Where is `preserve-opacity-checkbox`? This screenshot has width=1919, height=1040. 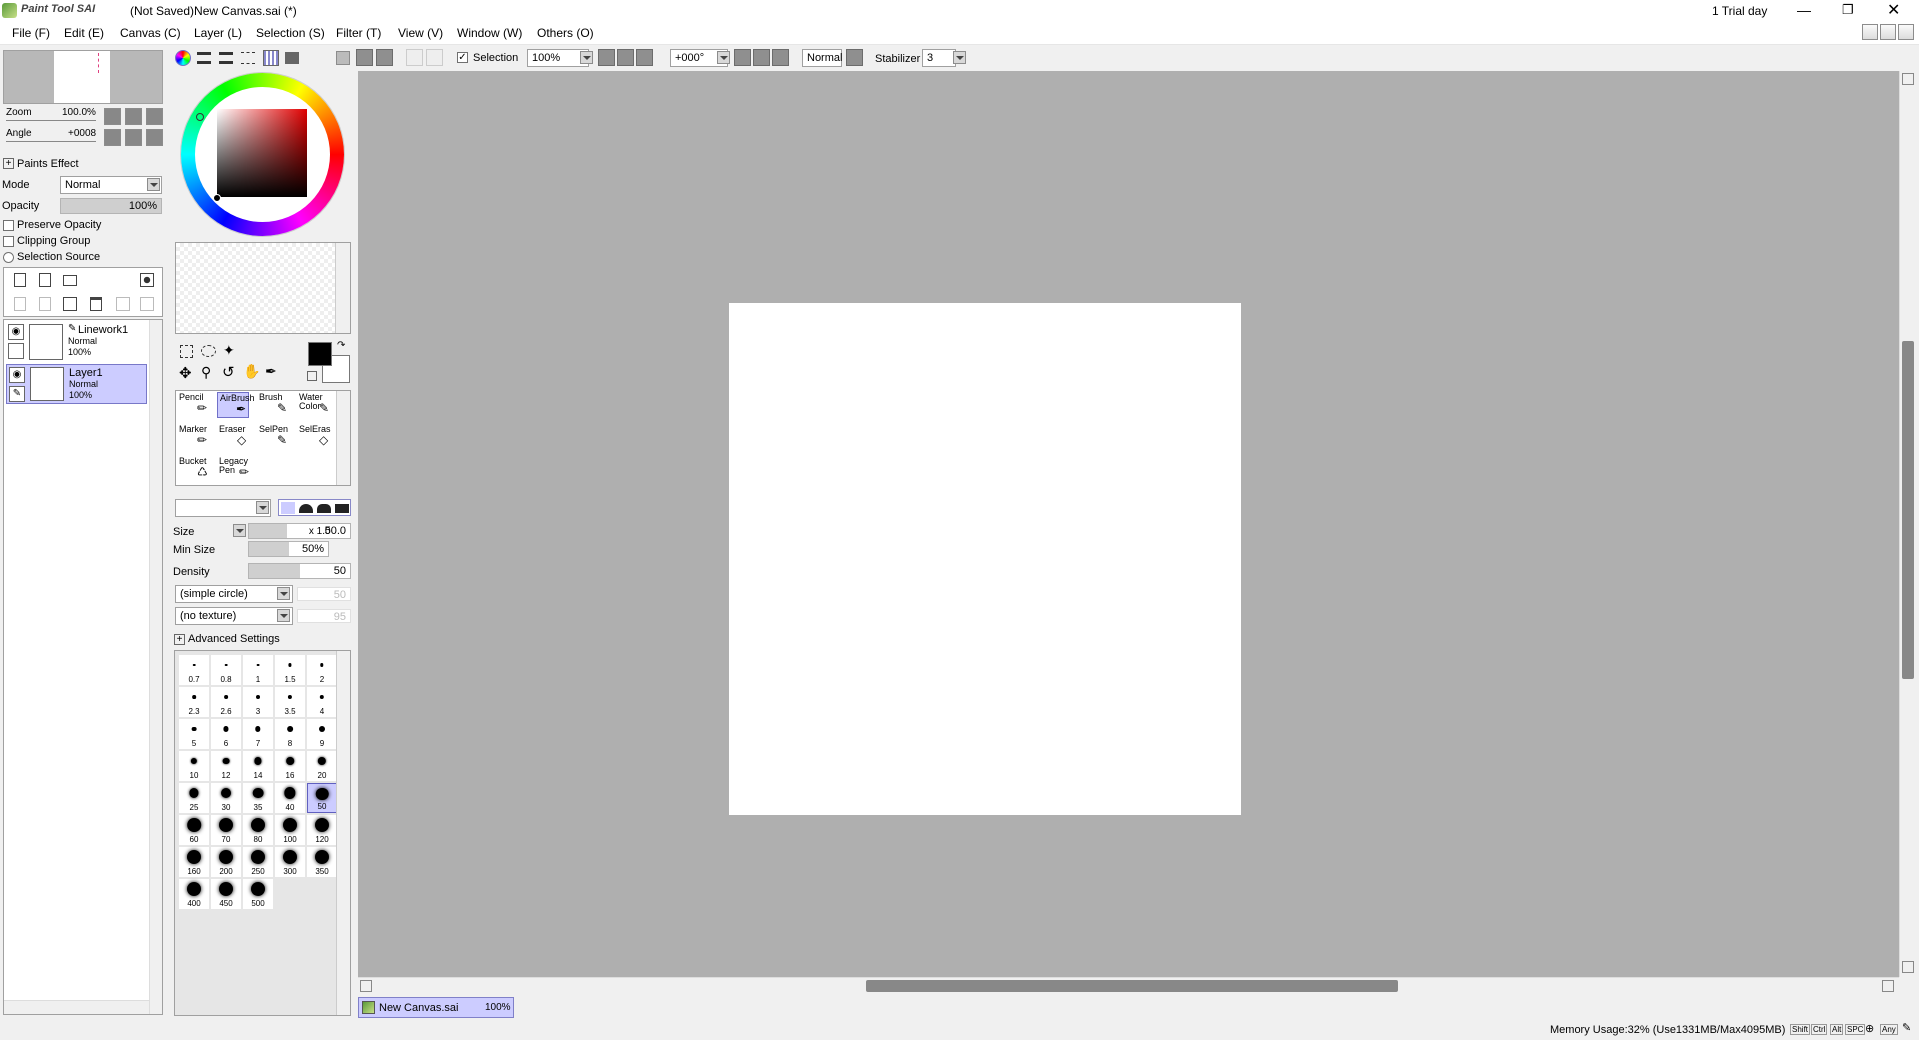 preserve-opacity-checkbox is located at coordinates (8, 225).